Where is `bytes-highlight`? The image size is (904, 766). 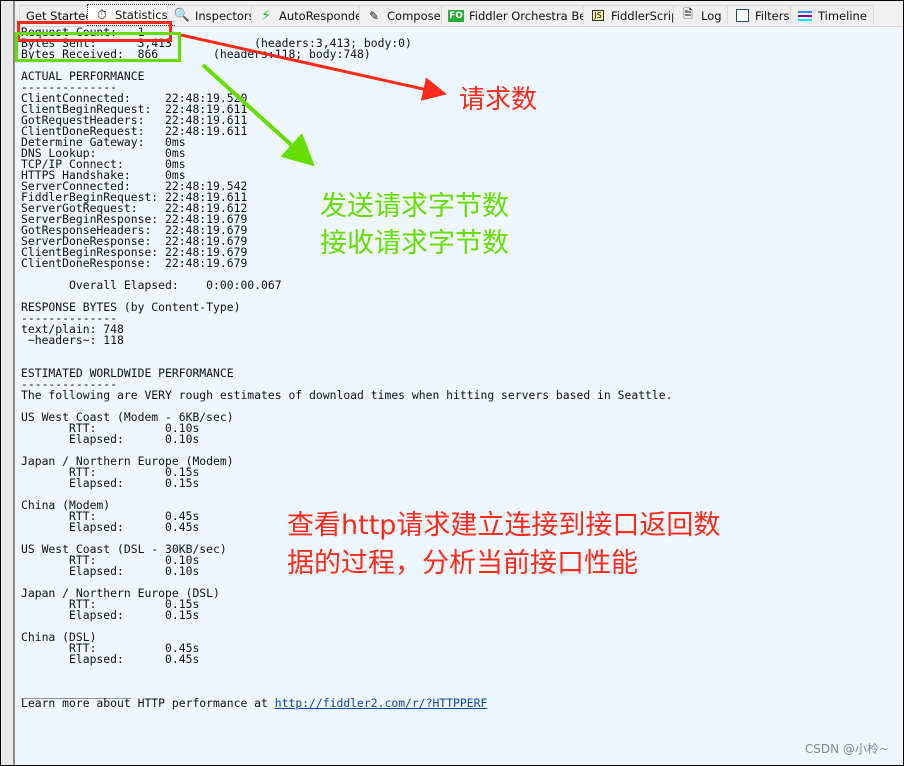 bytes-highlight is located at coordinates (98, 47).